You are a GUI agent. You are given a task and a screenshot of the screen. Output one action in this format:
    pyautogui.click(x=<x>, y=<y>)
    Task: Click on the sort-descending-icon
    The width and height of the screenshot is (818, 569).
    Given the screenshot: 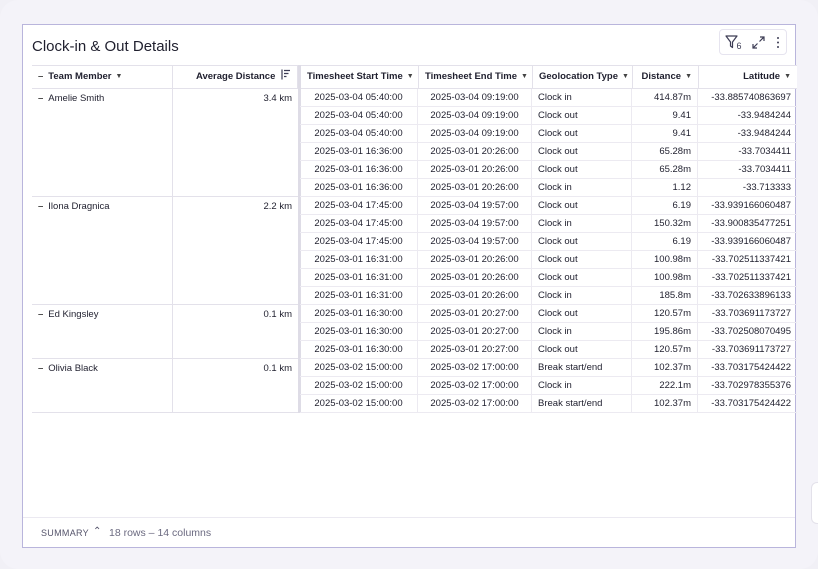 What is the action you would take?
    pyautogui.click(x=285, y=74)
    